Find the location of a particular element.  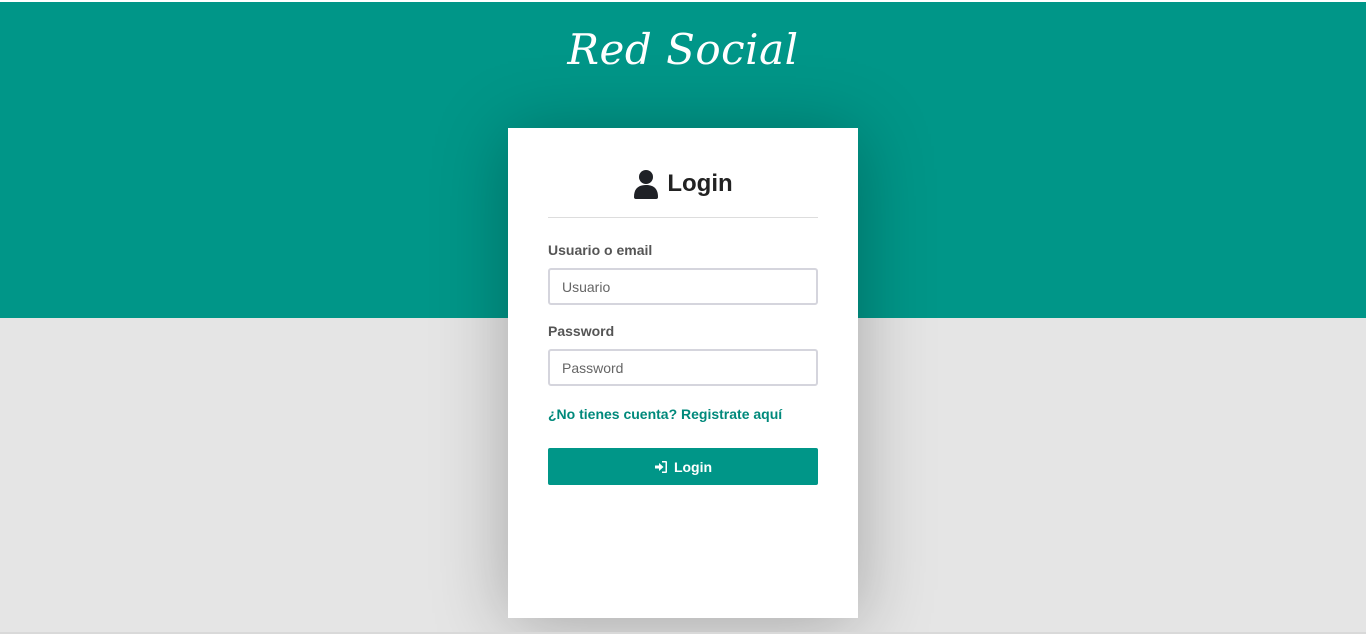

password-label: Password is located at coordinates (581, 331).